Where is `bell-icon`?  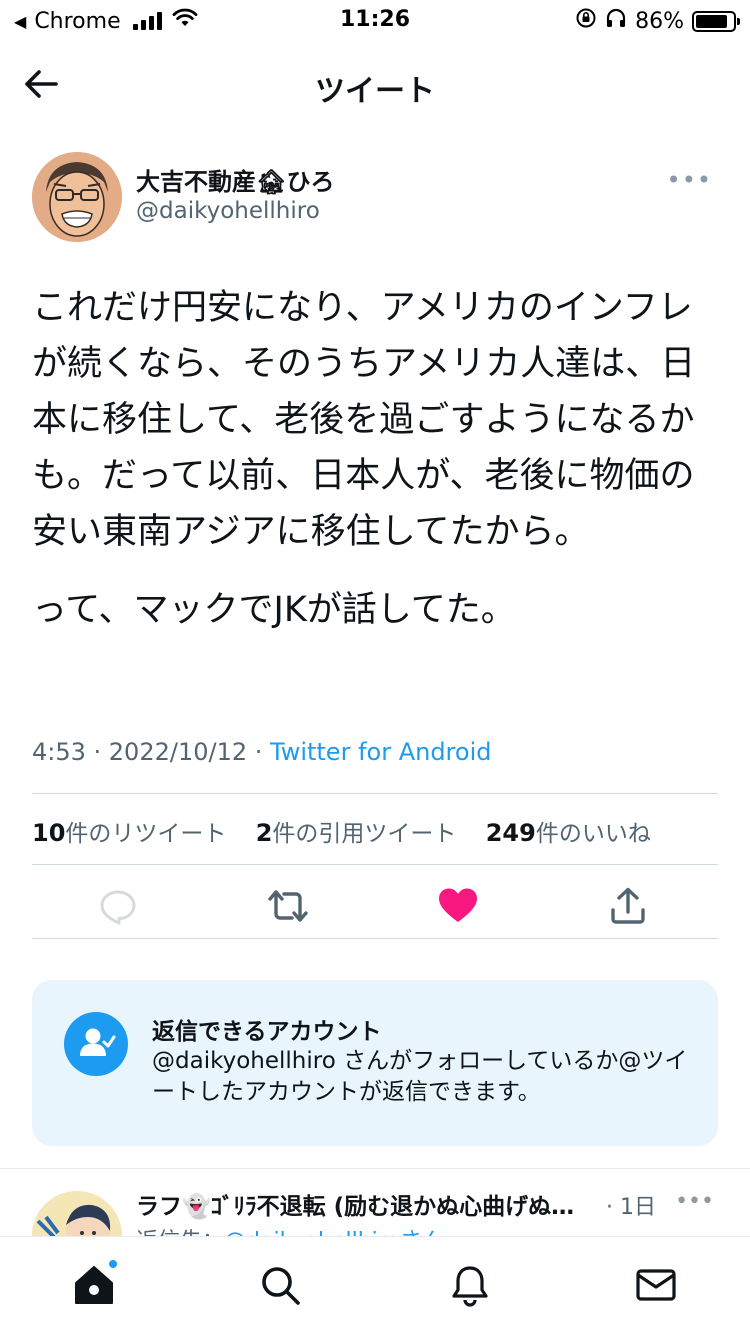
bell-icon is located at coordinates (470, 1286).